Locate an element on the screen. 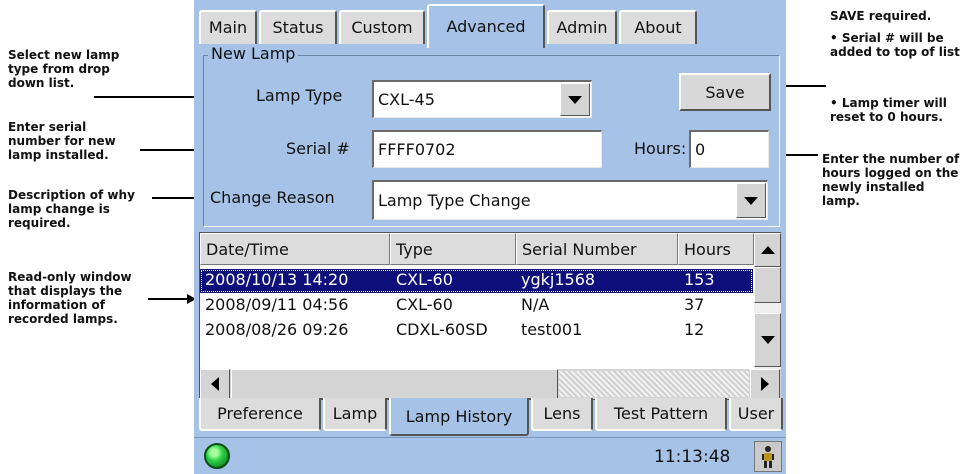 The width and height of the screenshot is (964, 474). scroll-up-button is located at coordinates (767, 250).